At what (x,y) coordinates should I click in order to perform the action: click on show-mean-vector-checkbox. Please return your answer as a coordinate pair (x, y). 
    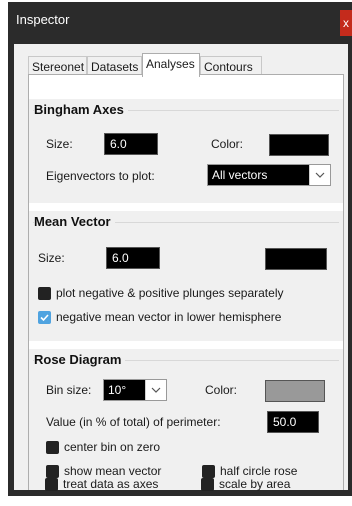
    Looking at the image, I should click on (52, 471).